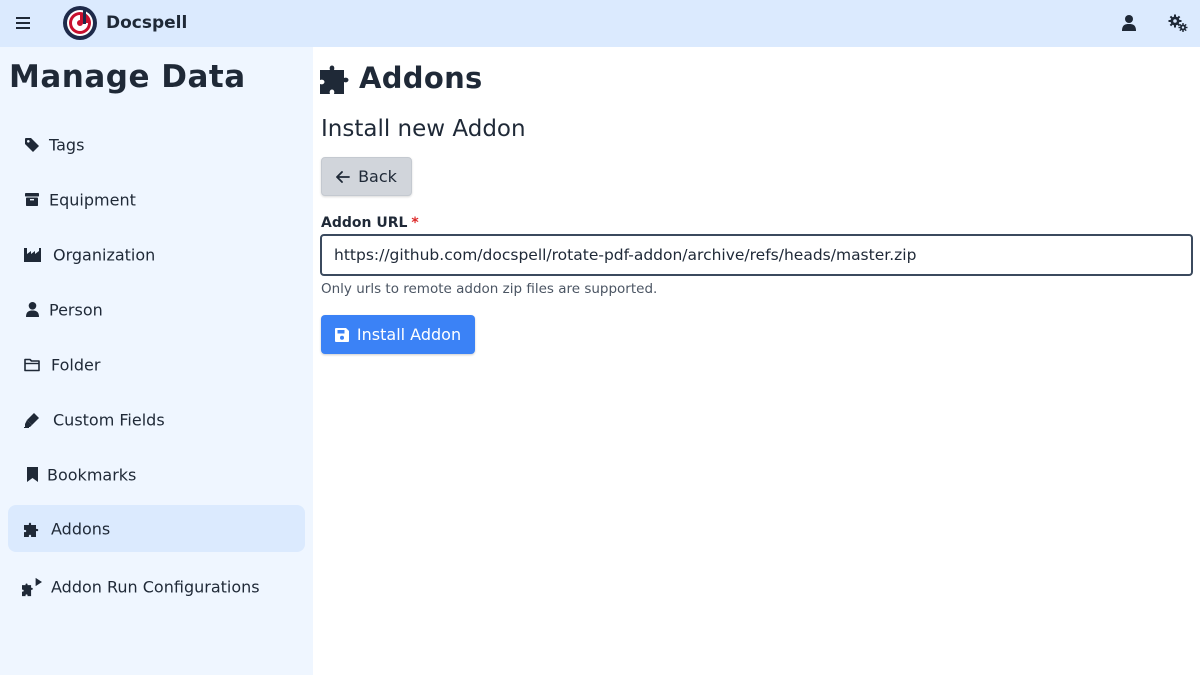 The width and height of the screenshot is (1200, 675). What do you see at coordinates (341, 334) in the screenshot?
I see `save-icon` at bounding box center [341, 334].